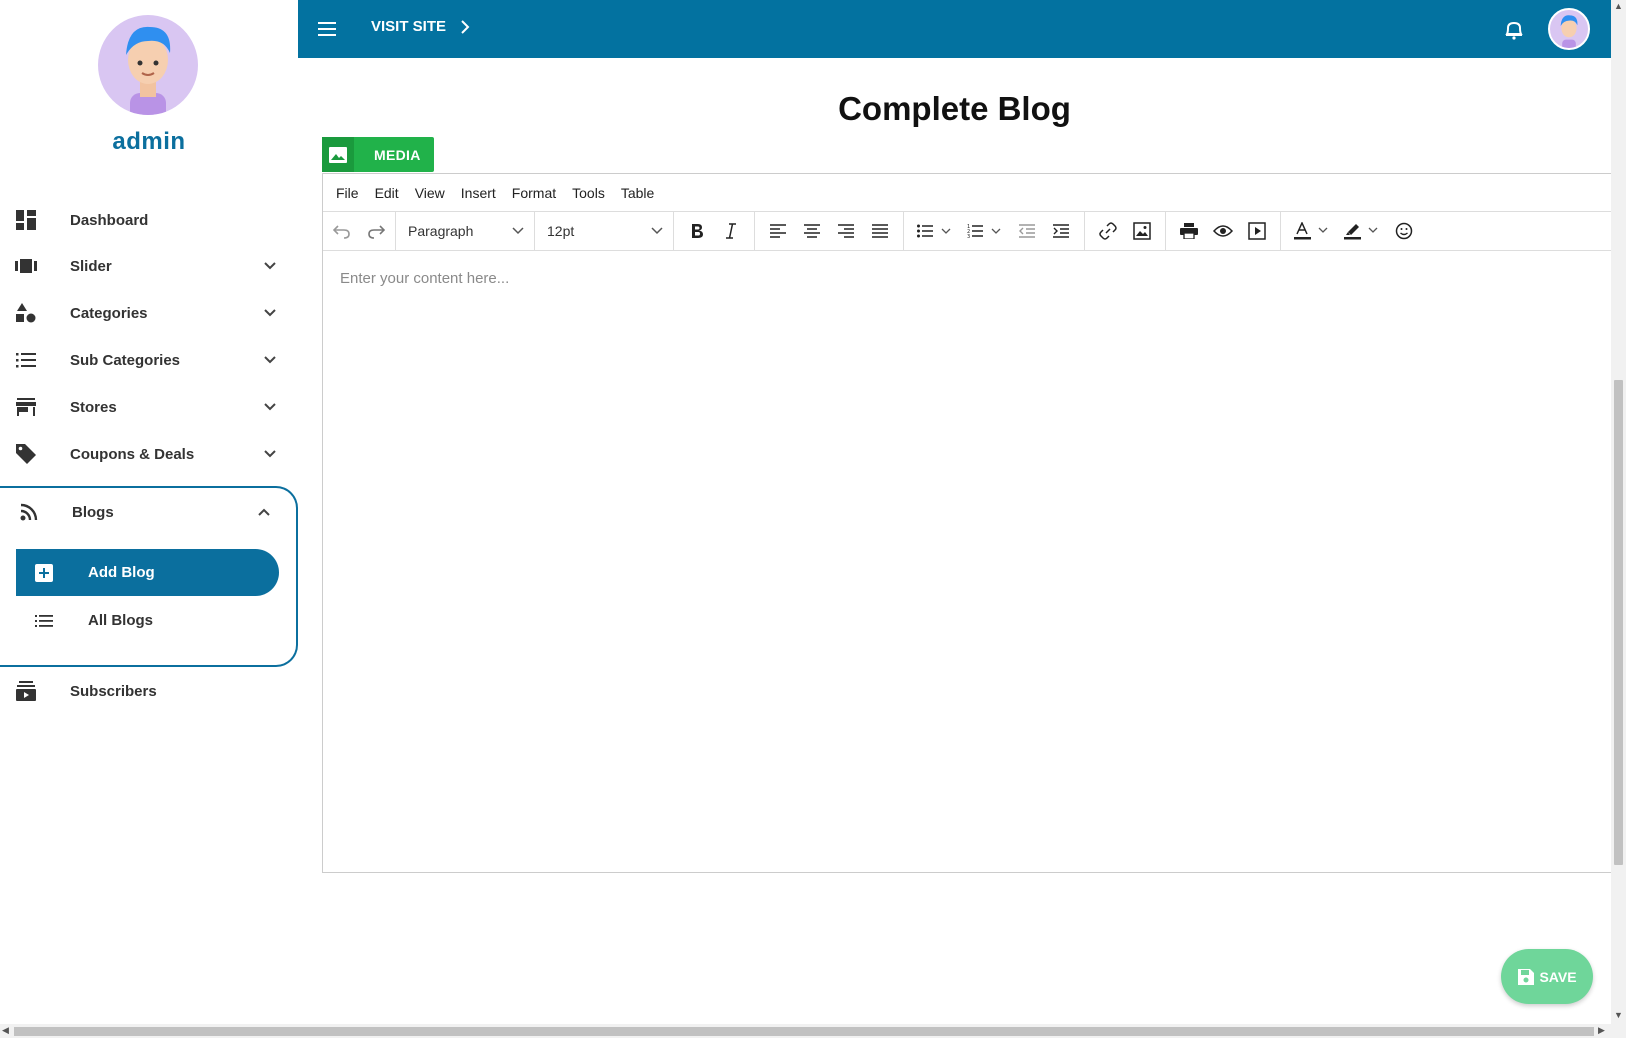 This screenshot has height=1038, width=1626. I want to click on outdent-button, so click(1027, 231).